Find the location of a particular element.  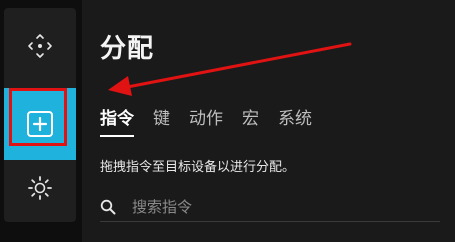

gear-icon is located at coordinates (40, 188).